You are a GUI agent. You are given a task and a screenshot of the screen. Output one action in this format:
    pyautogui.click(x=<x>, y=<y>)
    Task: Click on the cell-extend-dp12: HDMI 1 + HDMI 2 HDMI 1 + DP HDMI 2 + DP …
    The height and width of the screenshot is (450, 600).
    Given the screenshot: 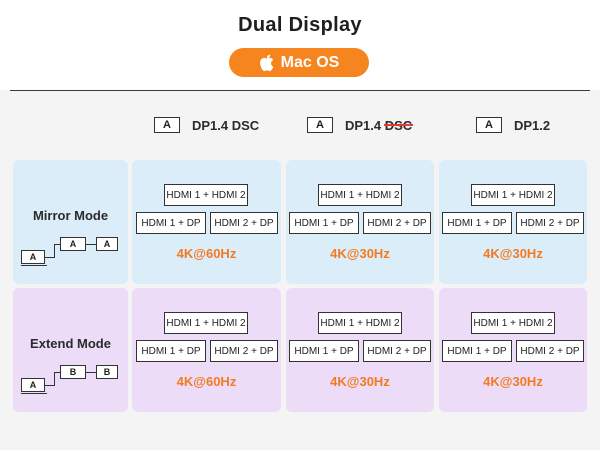 What is the action you would take?
    pyautogui.click(x=513, y=350)
    